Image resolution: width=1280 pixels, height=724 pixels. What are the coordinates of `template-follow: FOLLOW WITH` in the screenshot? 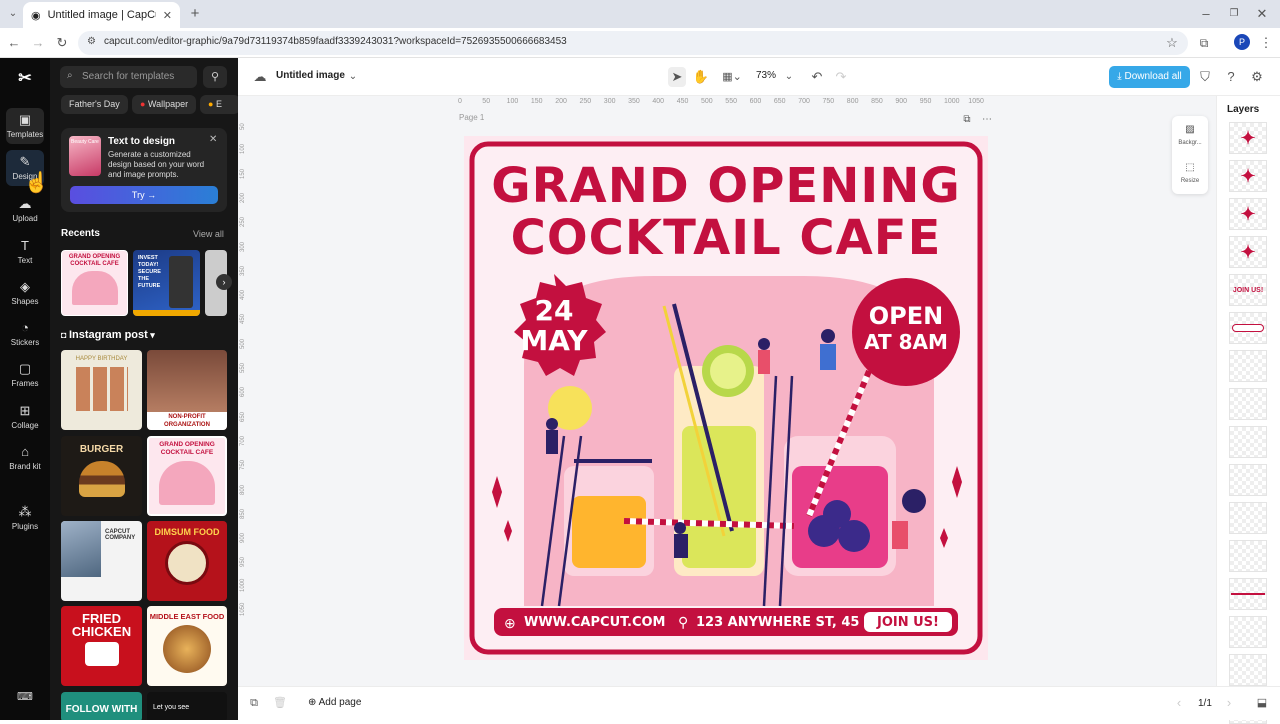 It's located at (101, 706).